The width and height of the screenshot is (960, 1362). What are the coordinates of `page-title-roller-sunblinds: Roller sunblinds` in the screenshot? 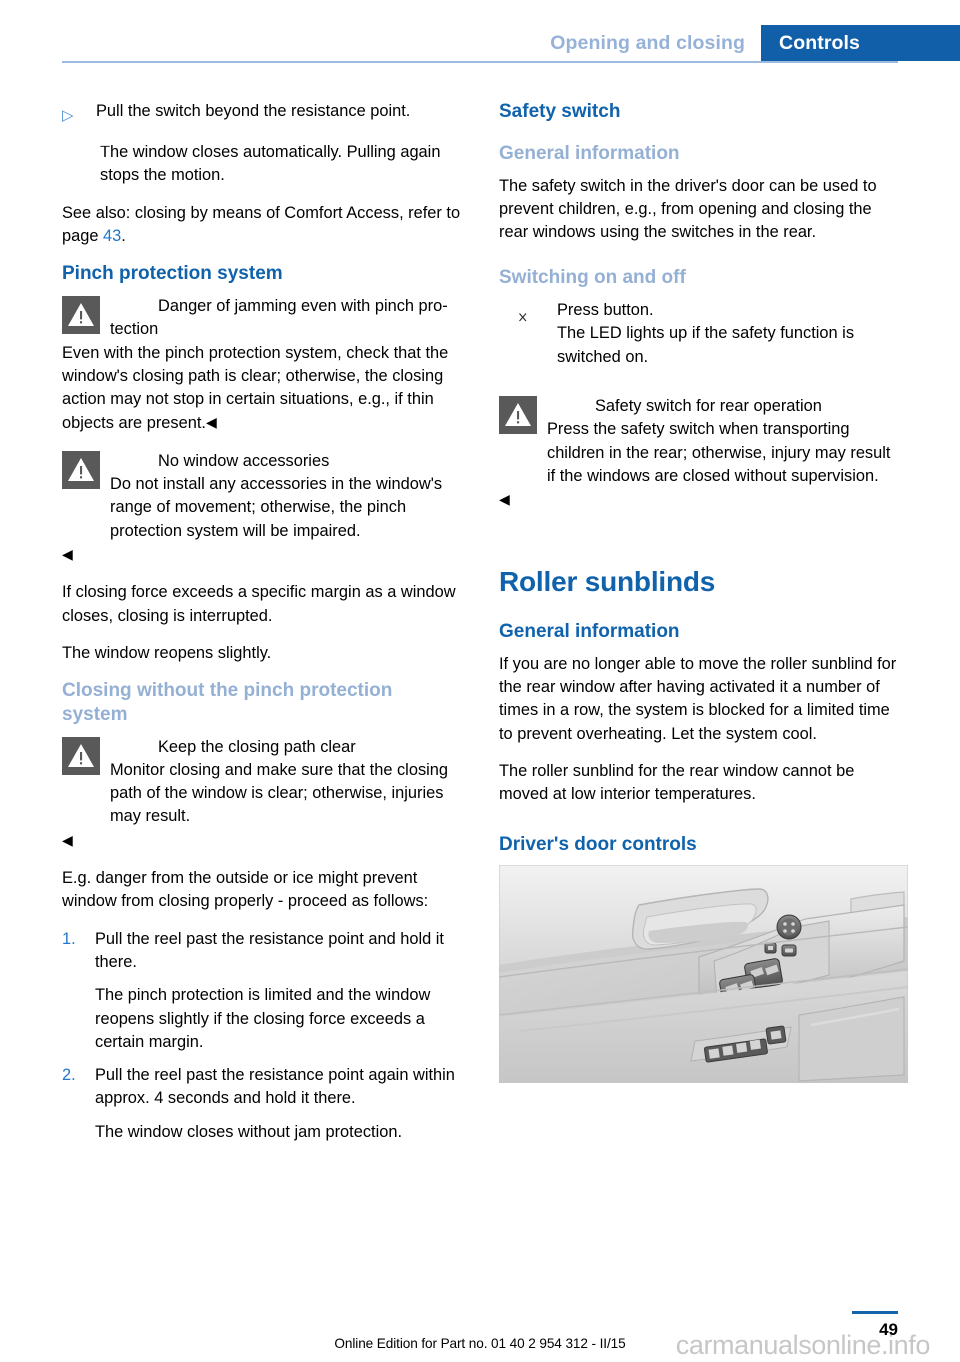 It's located at (607, 581).